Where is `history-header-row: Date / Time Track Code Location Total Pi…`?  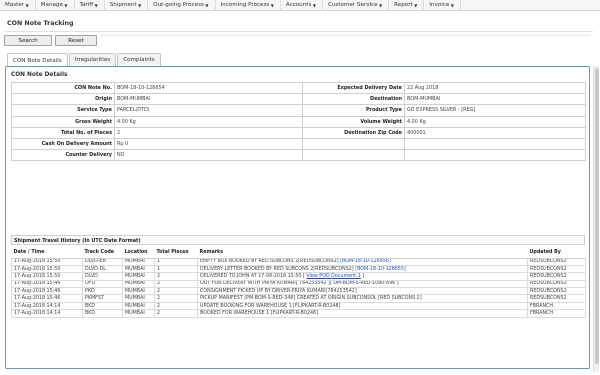 history-header-row: Date / Time Track Code Location Total Pi… is located at coordinates (298, 253).